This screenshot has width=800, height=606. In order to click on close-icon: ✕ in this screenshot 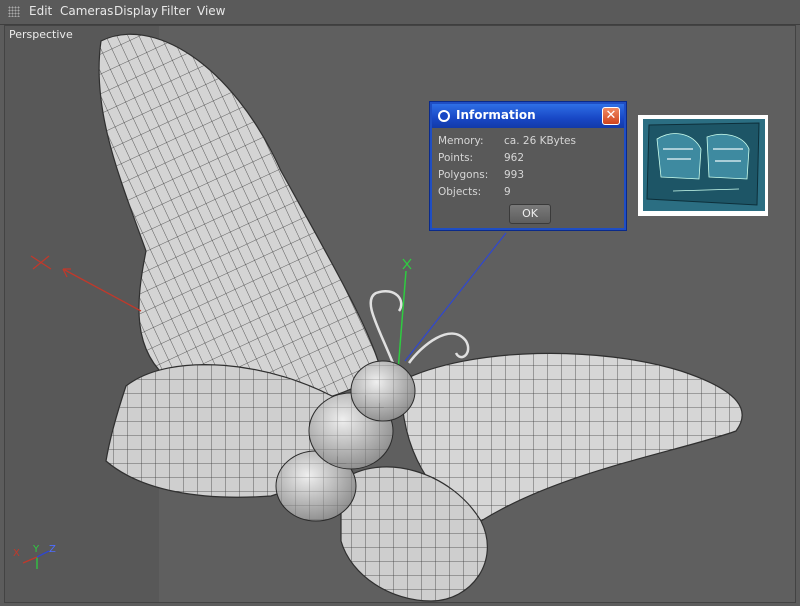, I will do `click(611, 115)`.